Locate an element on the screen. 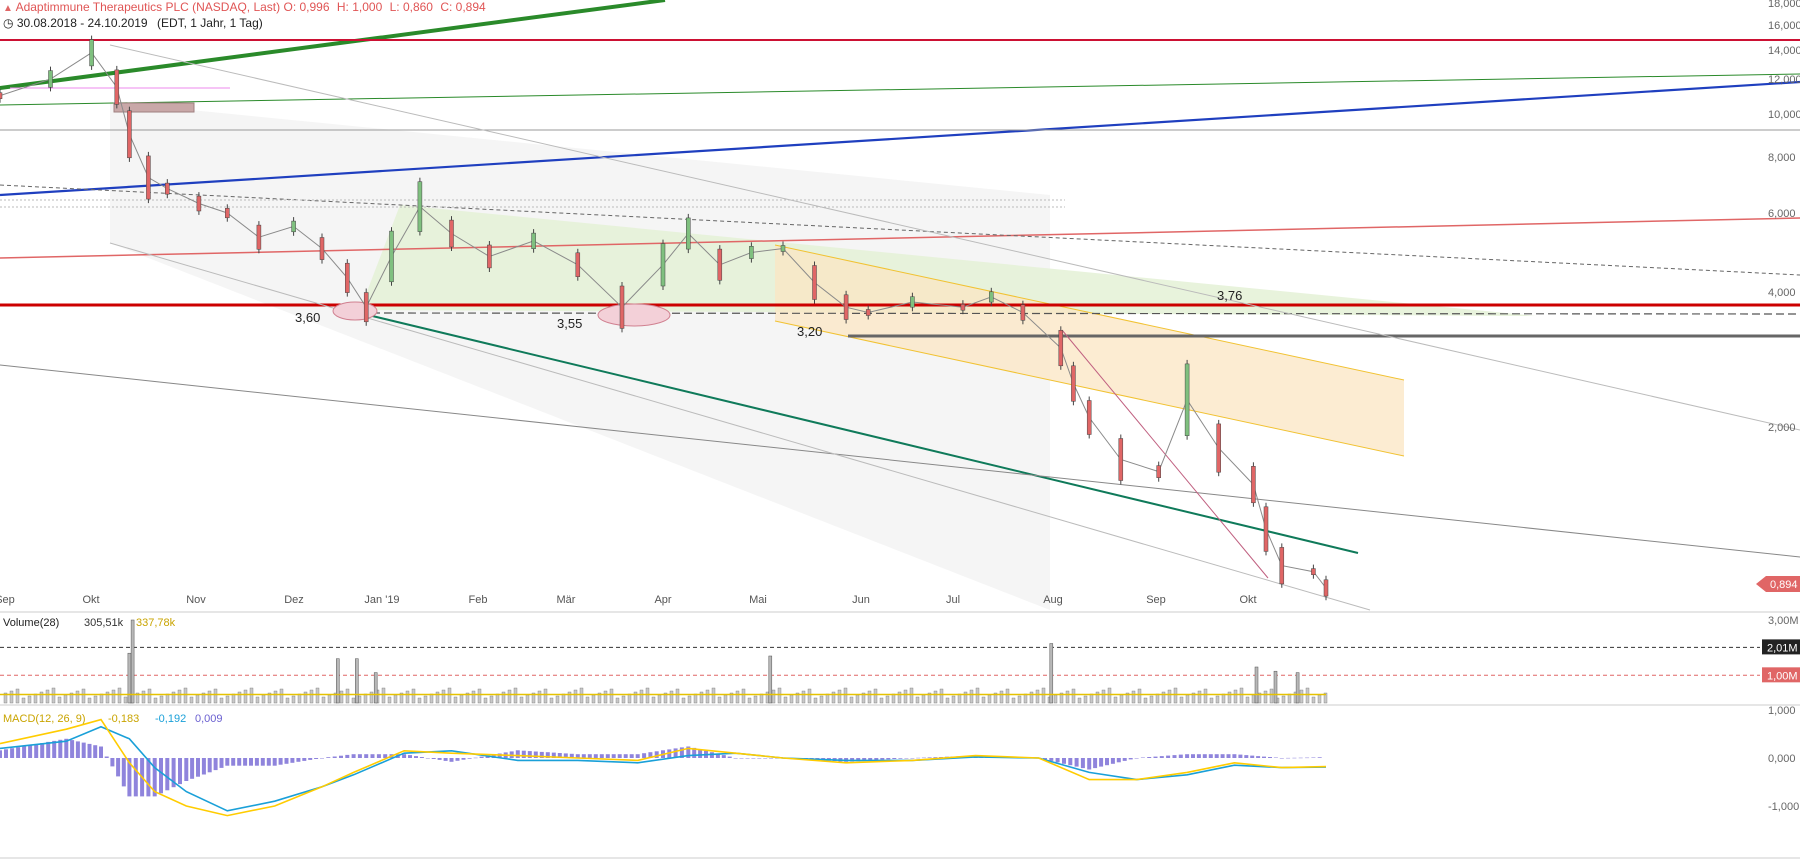 This screenshot has height=861, width=1800. gap-box is located at coordinates (154, 107).